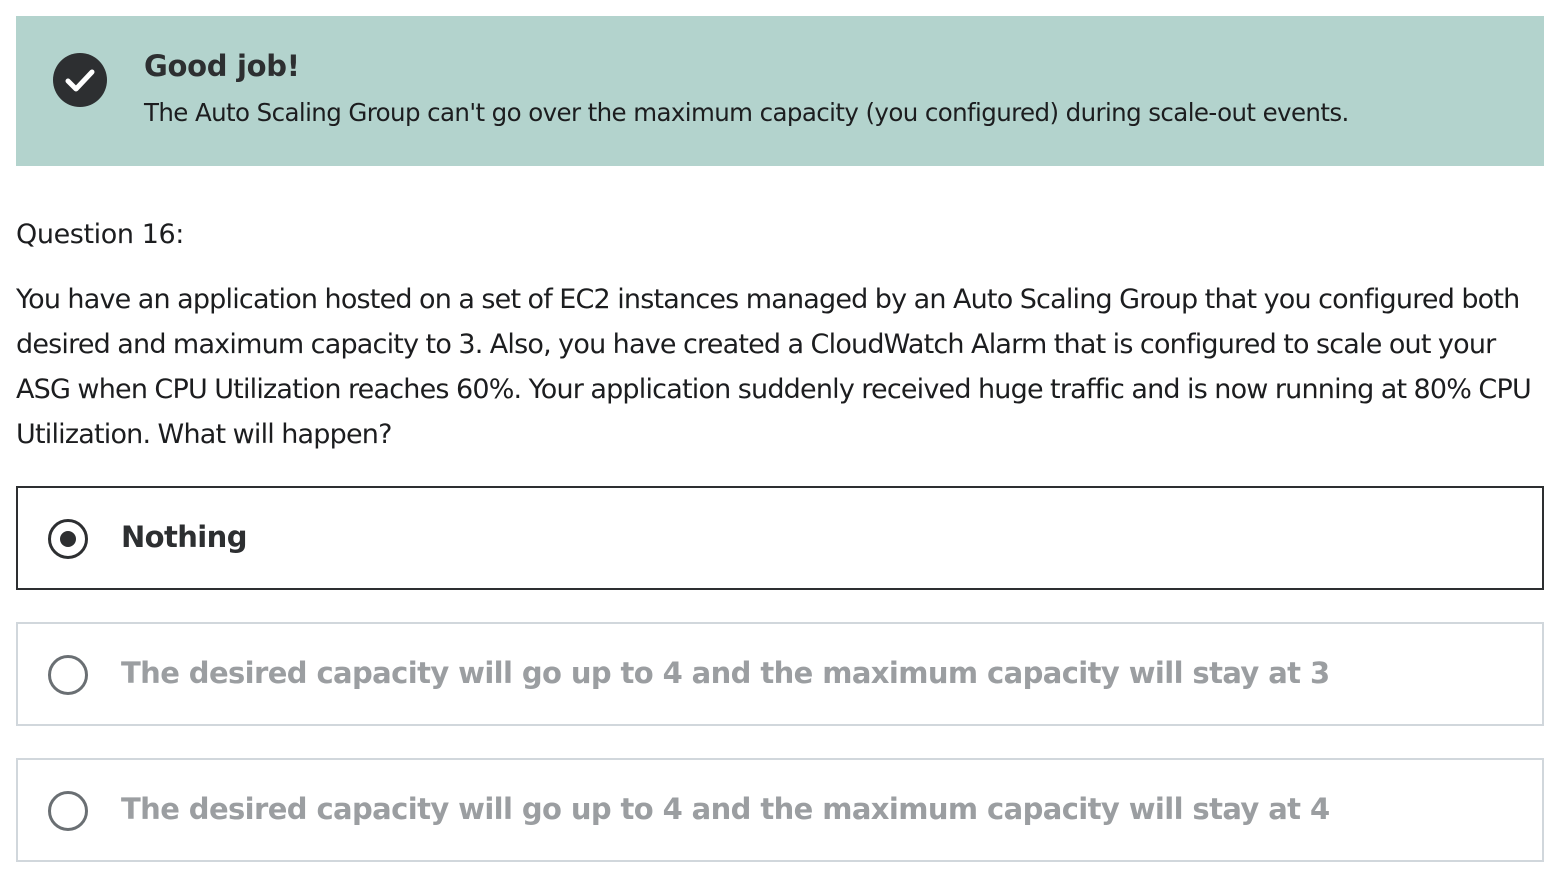  I want to click on check-circle-icon, so click(80, 80).